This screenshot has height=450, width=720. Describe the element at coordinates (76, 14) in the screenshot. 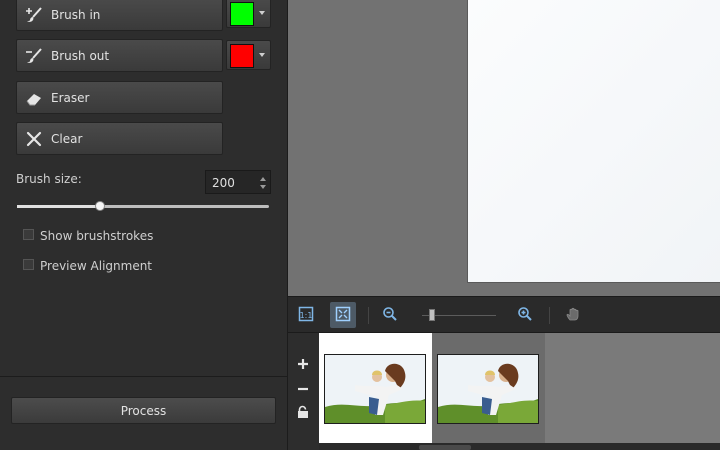

I see `brush-in-label: Brush in` at that location.